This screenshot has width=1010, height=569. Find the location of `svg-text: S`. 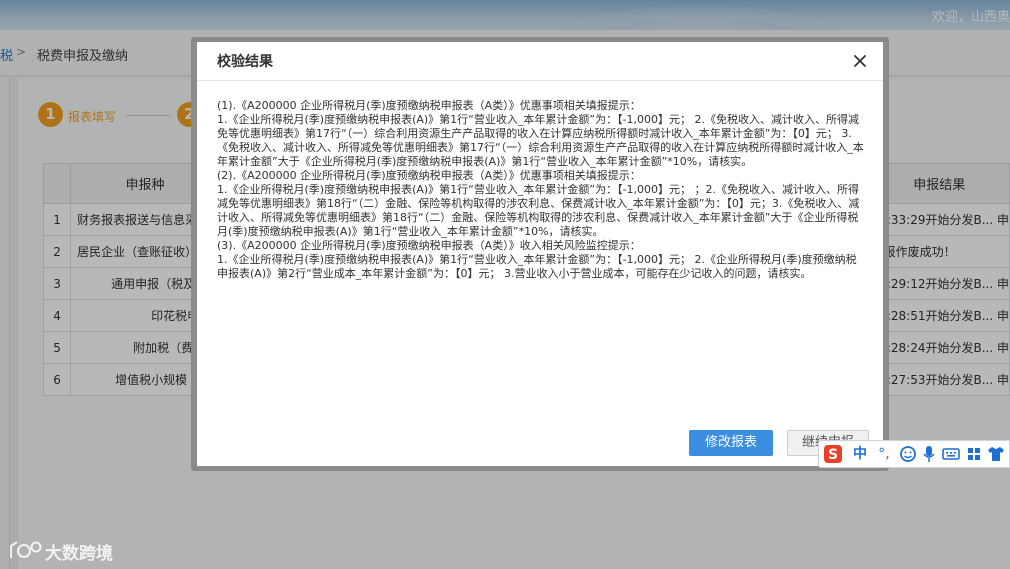

svg-text: S is located at coordinates (833, 455).